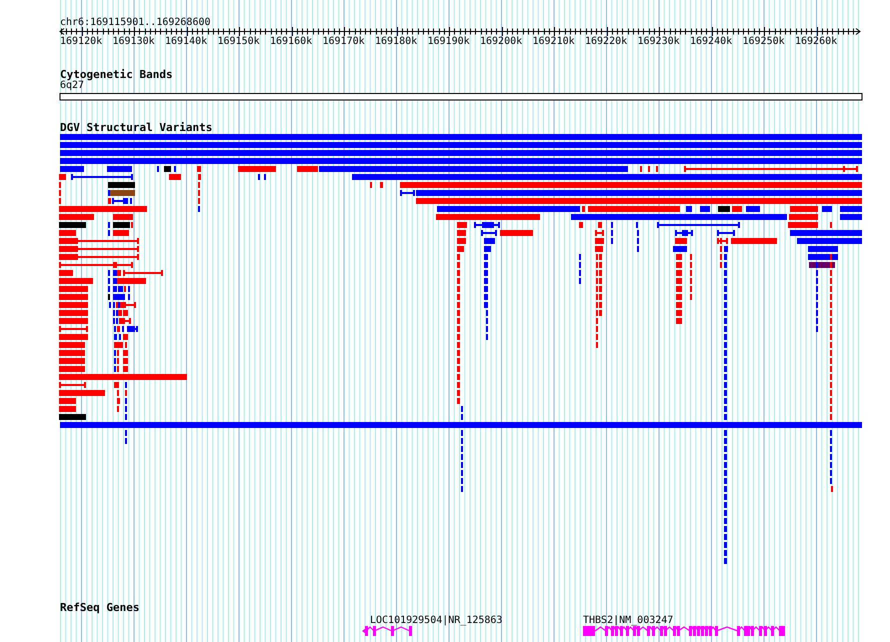  Describe the element at coordinates (135, 22) in the screenshot. I see `location-label: chr6:169115901..169268600` at that location.